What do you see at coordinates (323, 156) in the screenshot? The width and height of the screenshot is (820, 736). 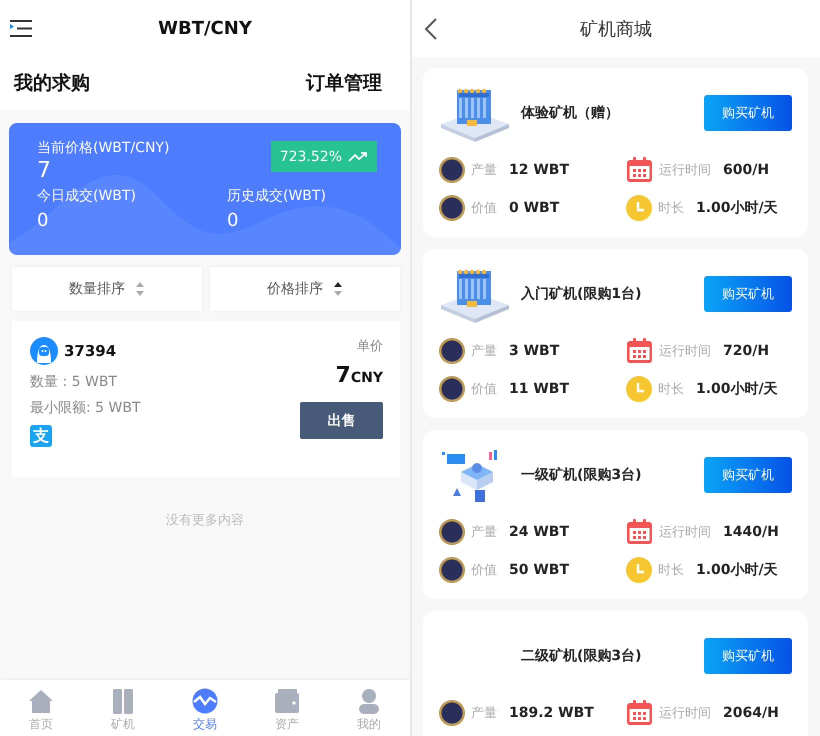 I see `change-badge: 723.52%` at bounding box center [323, 156].